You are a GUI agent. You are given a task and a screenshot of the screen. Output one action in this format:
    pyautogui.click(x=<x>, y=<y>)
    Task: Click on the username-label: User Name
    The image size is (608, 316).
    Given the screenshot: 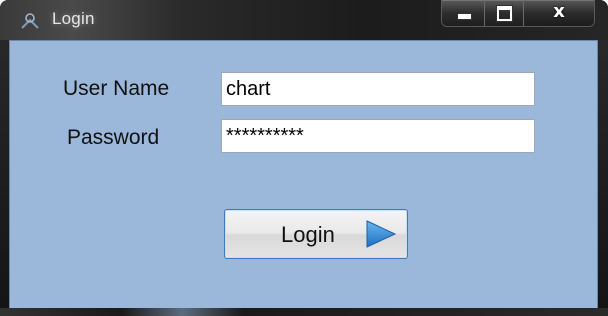 What is the action you would take?
    pyautogui.click(x=116, y=88)
    